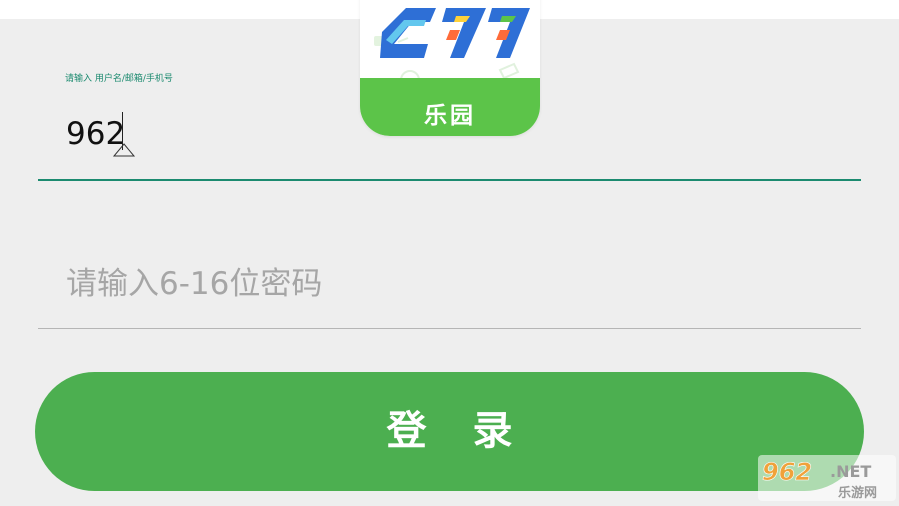  I want to click on cursor-handle-icon, so click(124, 150).